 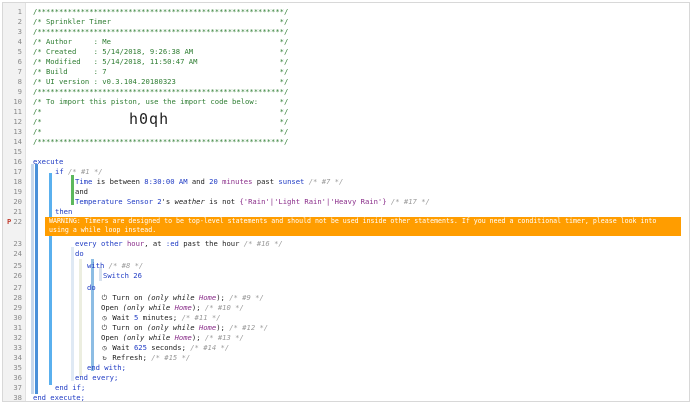 I want to click on interval-unit: hour, so click(x=135, y=243).